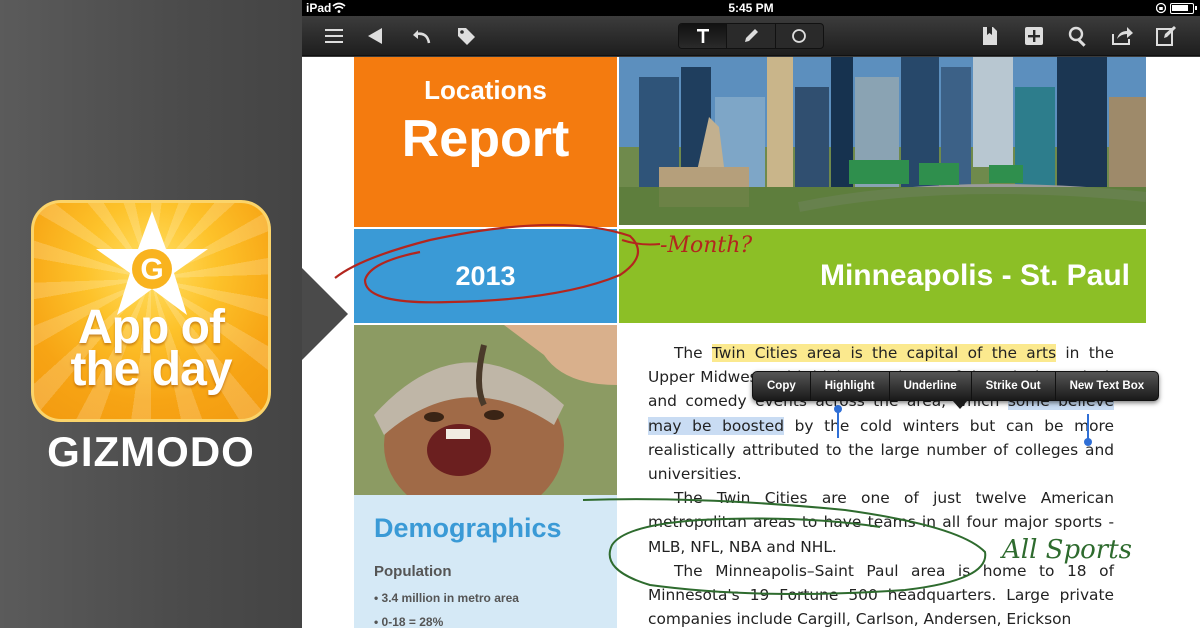  Describe the element at coordinates (960, 404) in the screenshot. I see `context-menu-pointer` at that location.